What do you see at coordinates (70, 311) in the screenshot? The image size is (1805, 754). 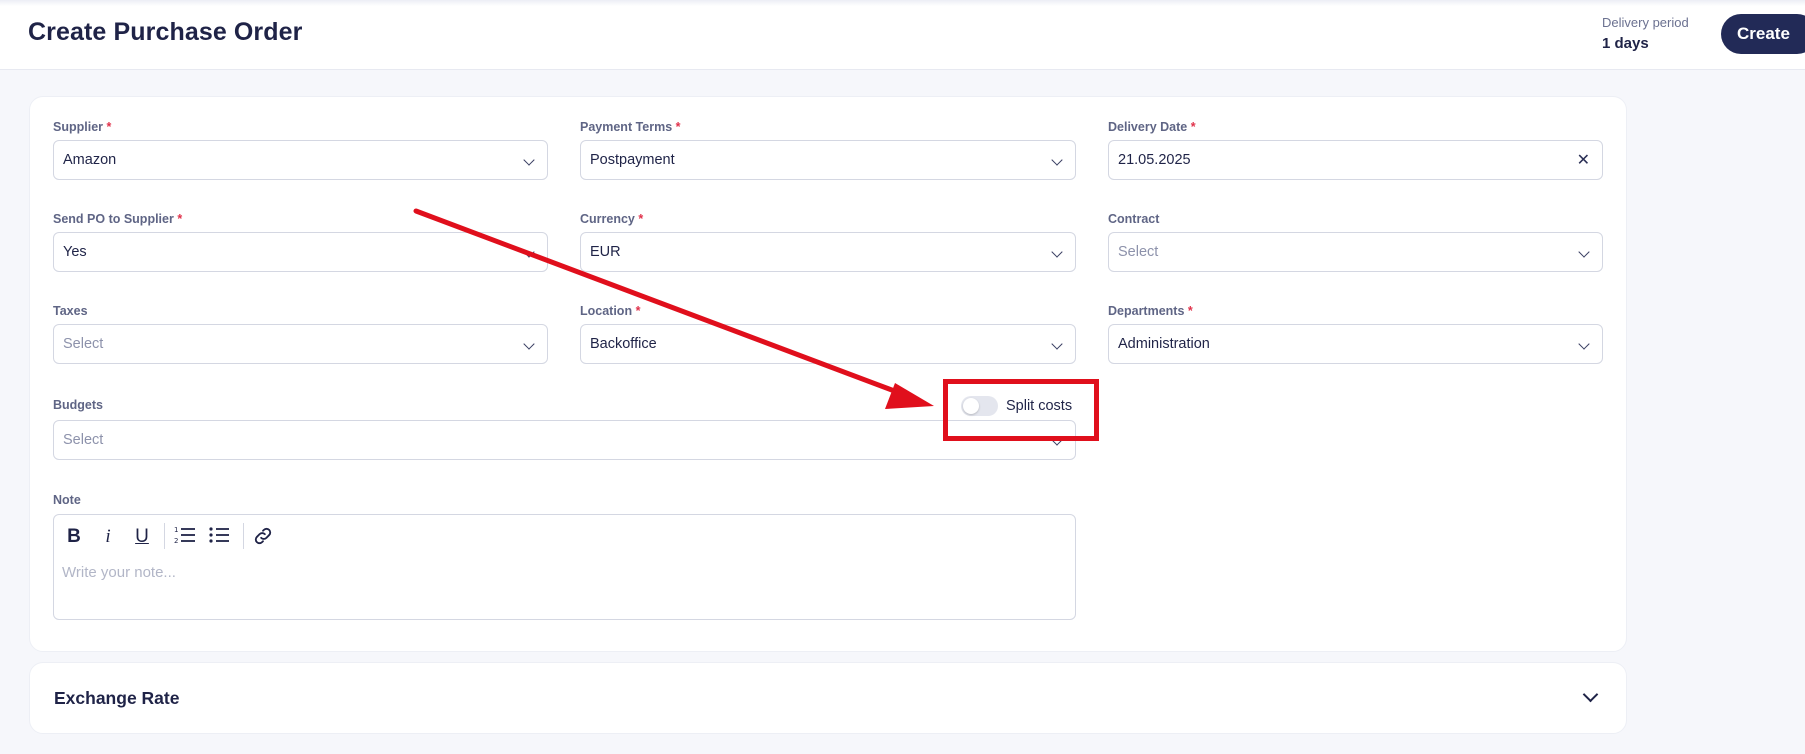 I see `taxes-label: Taxes` at bounding box center [70, 311].